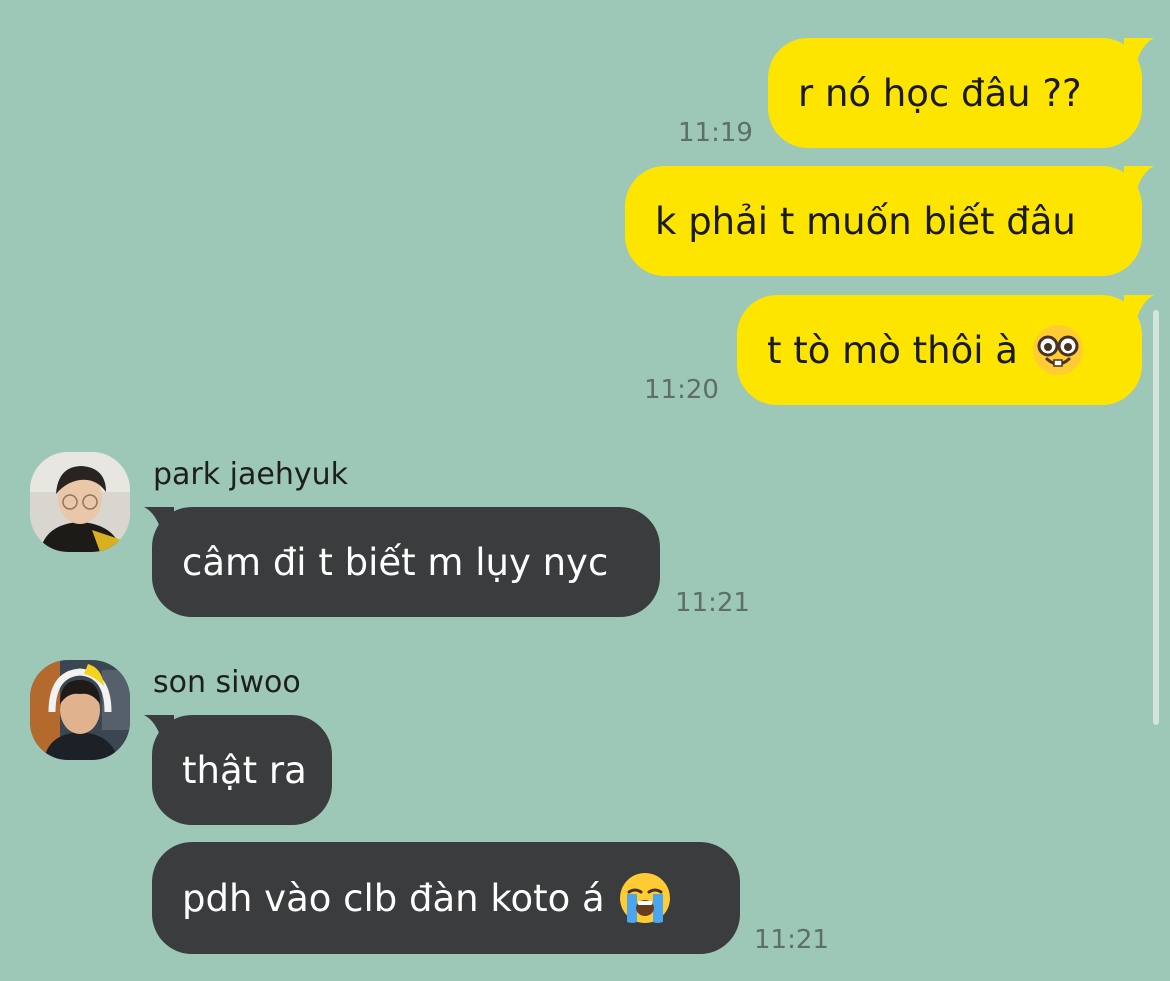 This screenshot has width=1170, height=981. What do you see at coordinates (395, 562) in the screenshot?
I see `message-text: câm đi t biết m lụy nyc` at bounding box center [395, 562].